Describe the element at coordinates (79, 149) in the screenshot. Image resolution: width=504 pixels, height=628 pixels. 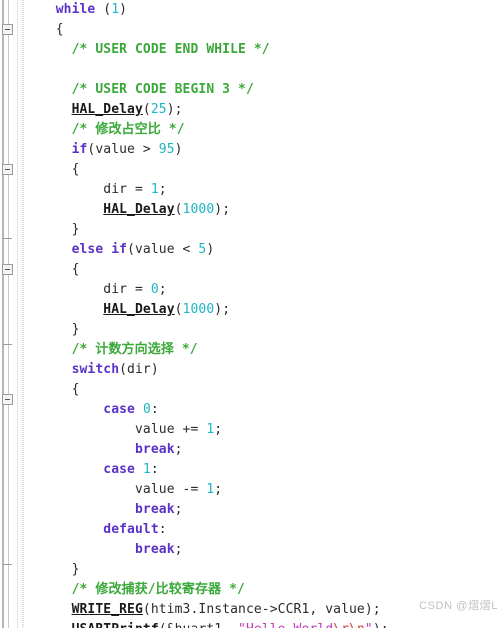
I see `code-token-kw: if` at that location.